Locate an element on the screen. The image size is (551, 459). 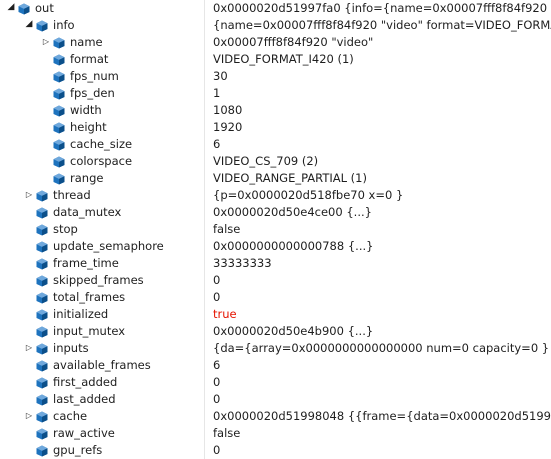
name-cell: data_mutex is located at coordinates (102, 212).